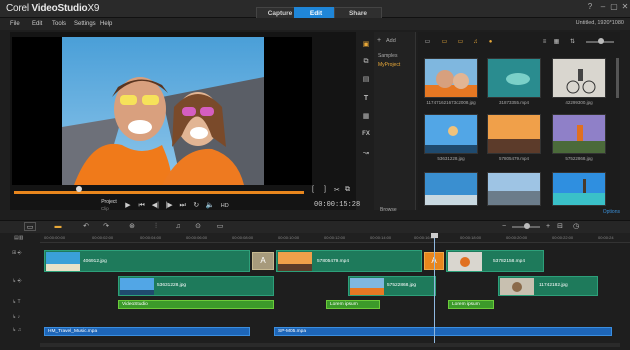  Describe the element at coordinates (560, 226) in the screenshot. I see `fit-project-icon: ⊟` at that location.